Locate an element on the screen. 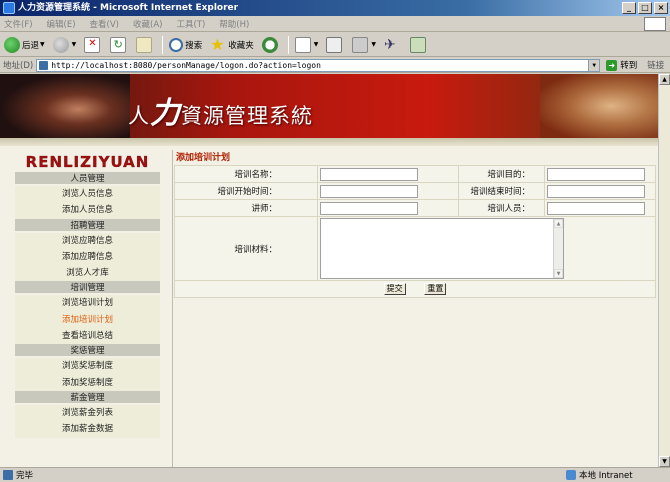  maximize-button: □ is located at coordinates (645, 8).